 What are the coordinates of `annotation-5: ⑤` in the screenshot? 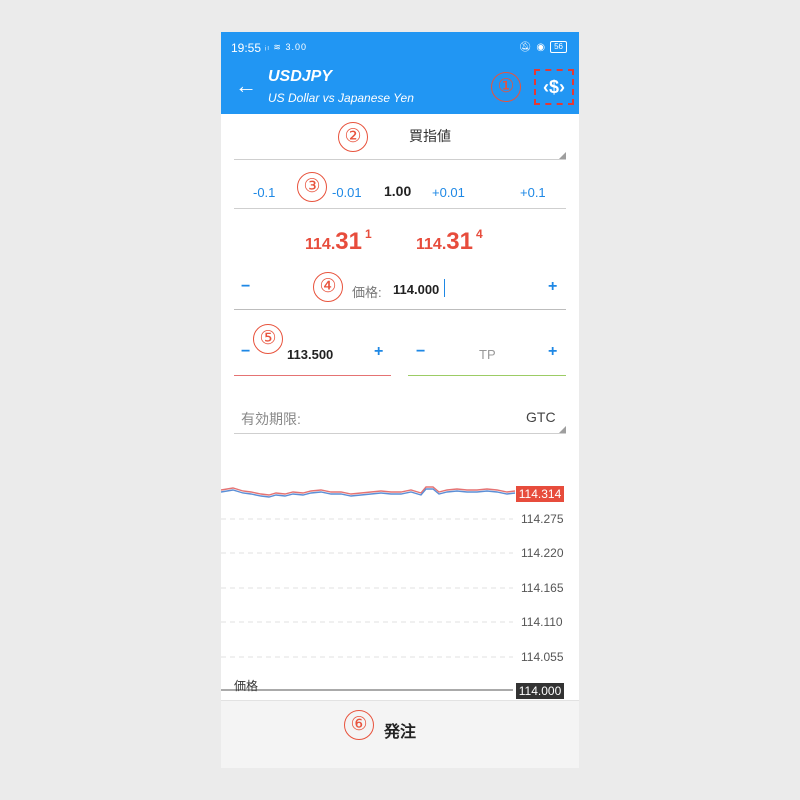 It's located at (268, 339).